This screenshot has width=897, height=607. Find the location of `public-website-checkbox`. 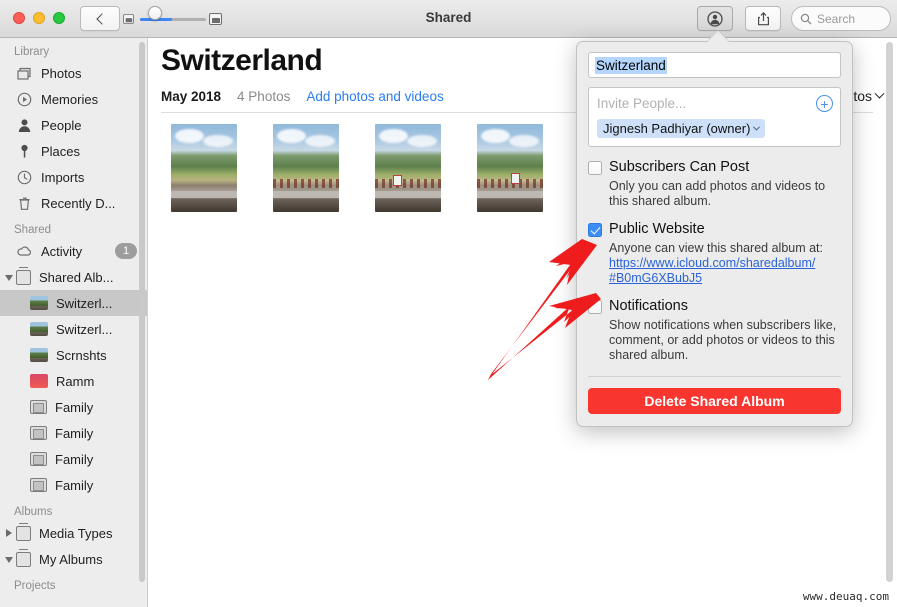

public-website-checkbox is located at coordinates (595, 230).